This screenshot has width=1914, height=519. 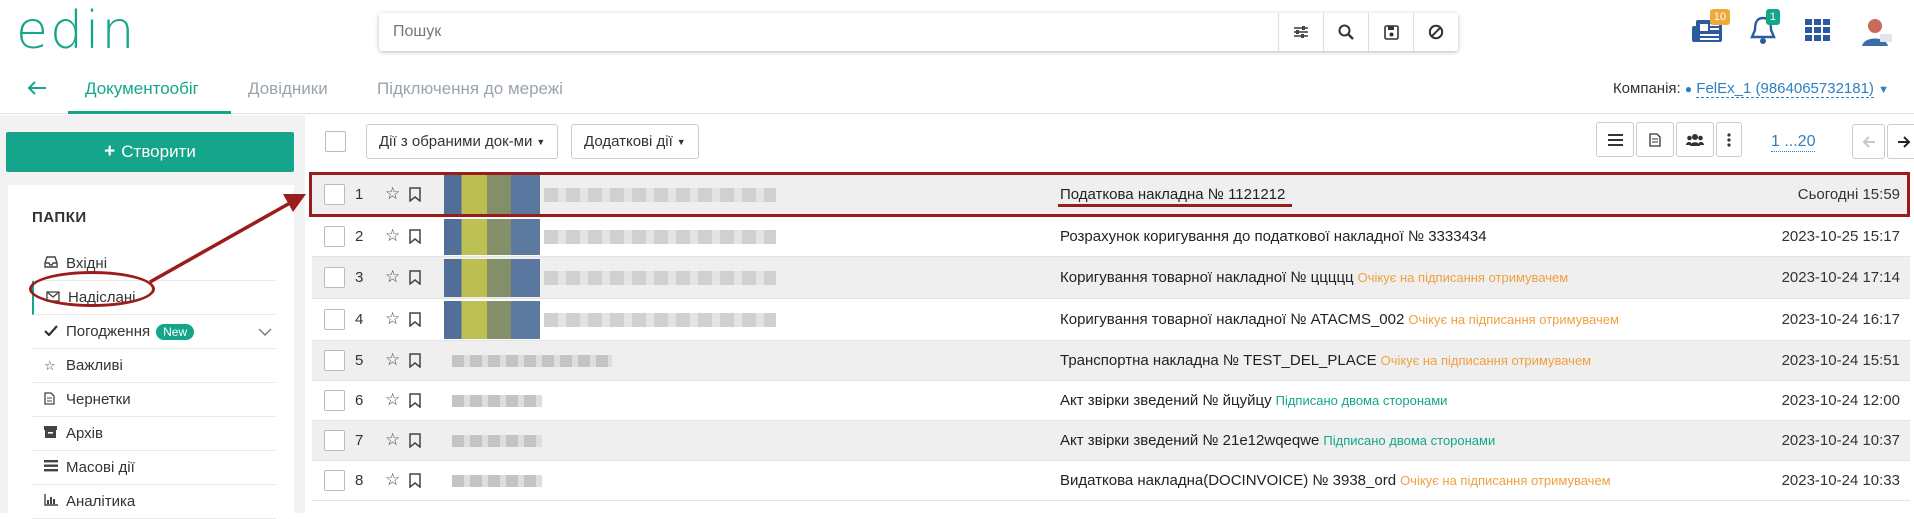 I want to click on arrow-left-icon, so click(x=1868, y=141).